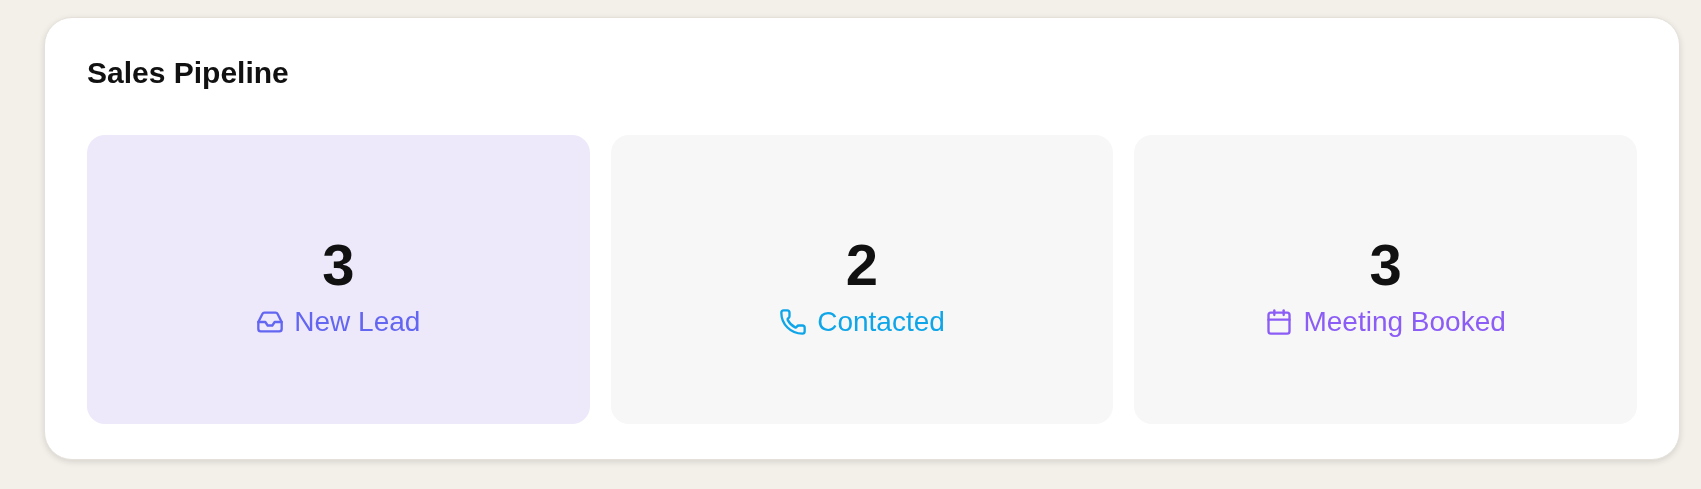  Describe the element at coordinates (881, 321) in the screenshot. I see `stage-label: Contacted` at that location.